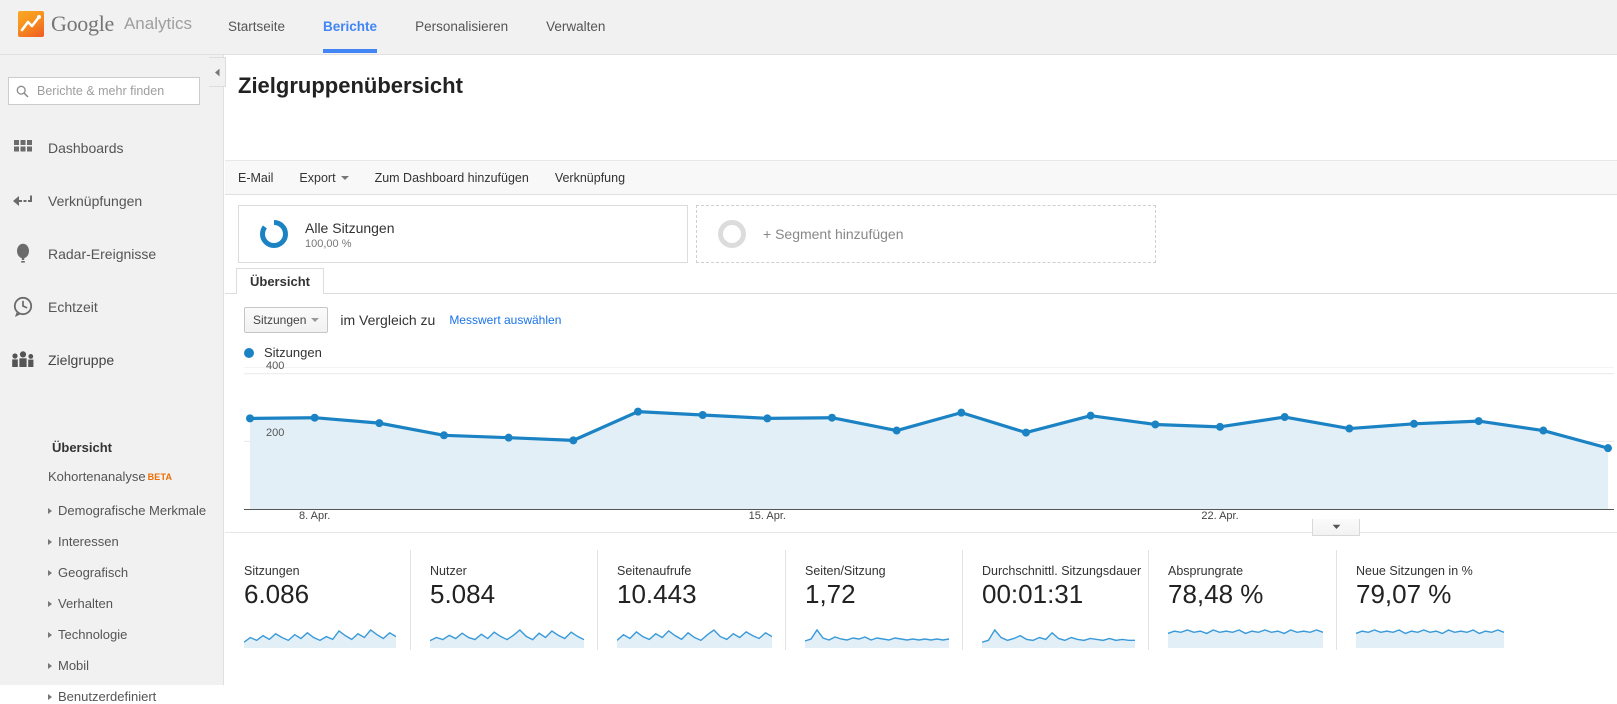  I want to click on logo-google-text: Google, so click(82, 23).